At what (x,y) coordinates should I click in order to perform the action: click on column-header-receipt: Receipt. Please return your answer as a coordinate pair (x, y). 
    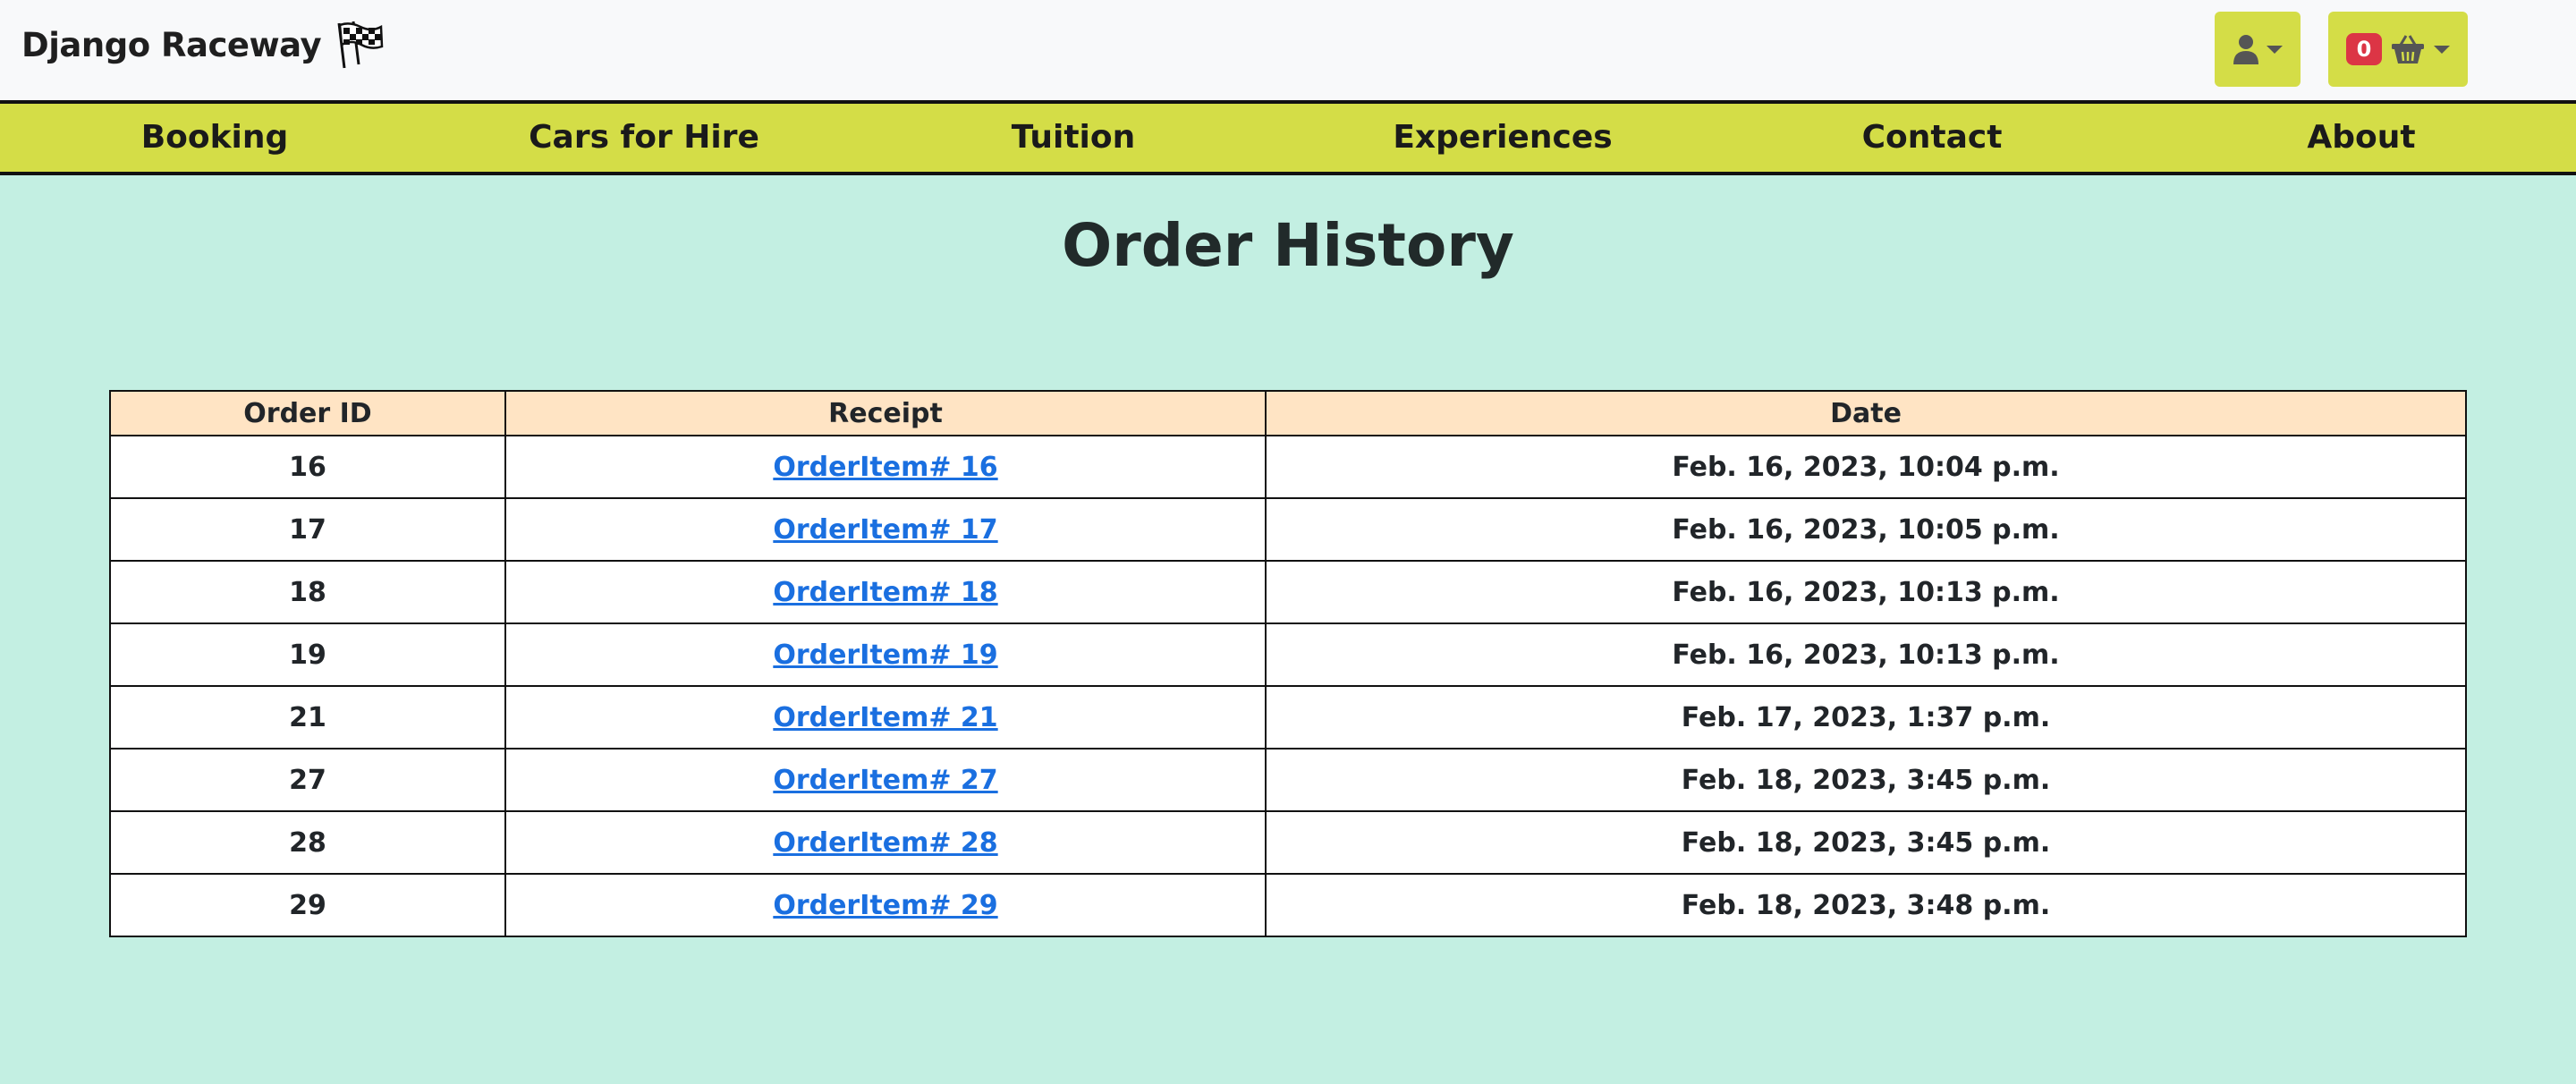
    Looking at the image, I should click on (885, 413).